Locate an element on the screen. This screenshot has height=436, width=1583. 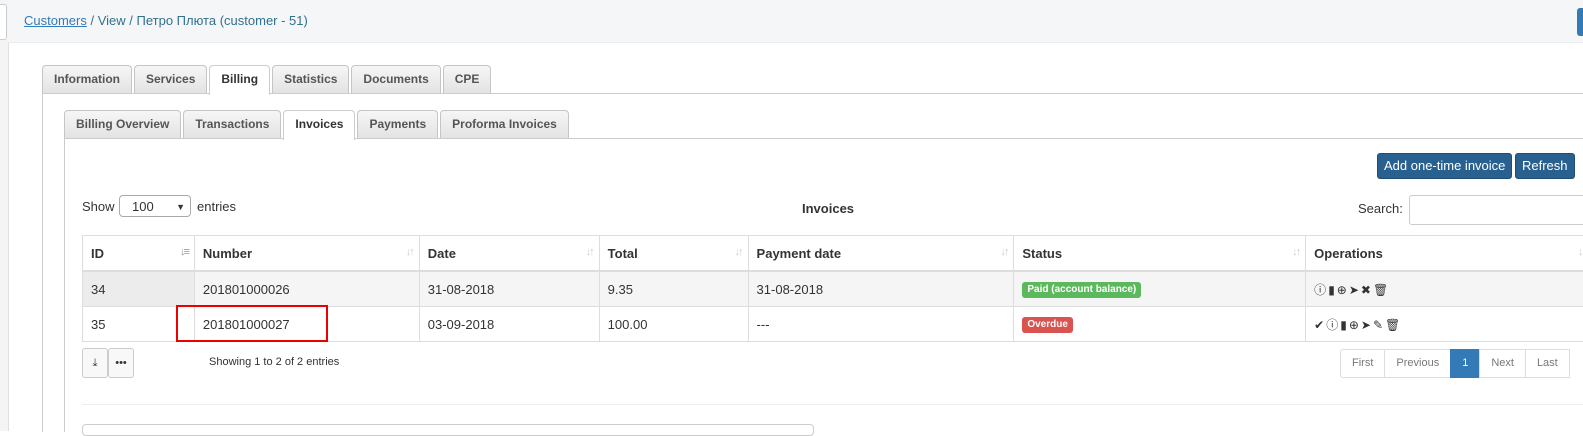
column-header-operations: Operations ↓↑ is located at coordinates (1444, 254).